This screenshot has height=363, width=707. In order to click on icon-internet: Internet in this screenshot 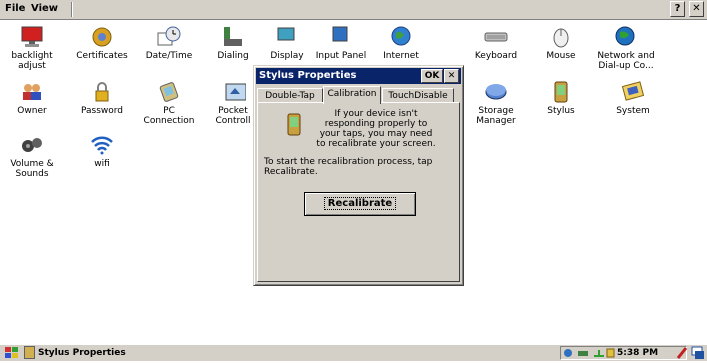, I will do `click(401, 43)`.